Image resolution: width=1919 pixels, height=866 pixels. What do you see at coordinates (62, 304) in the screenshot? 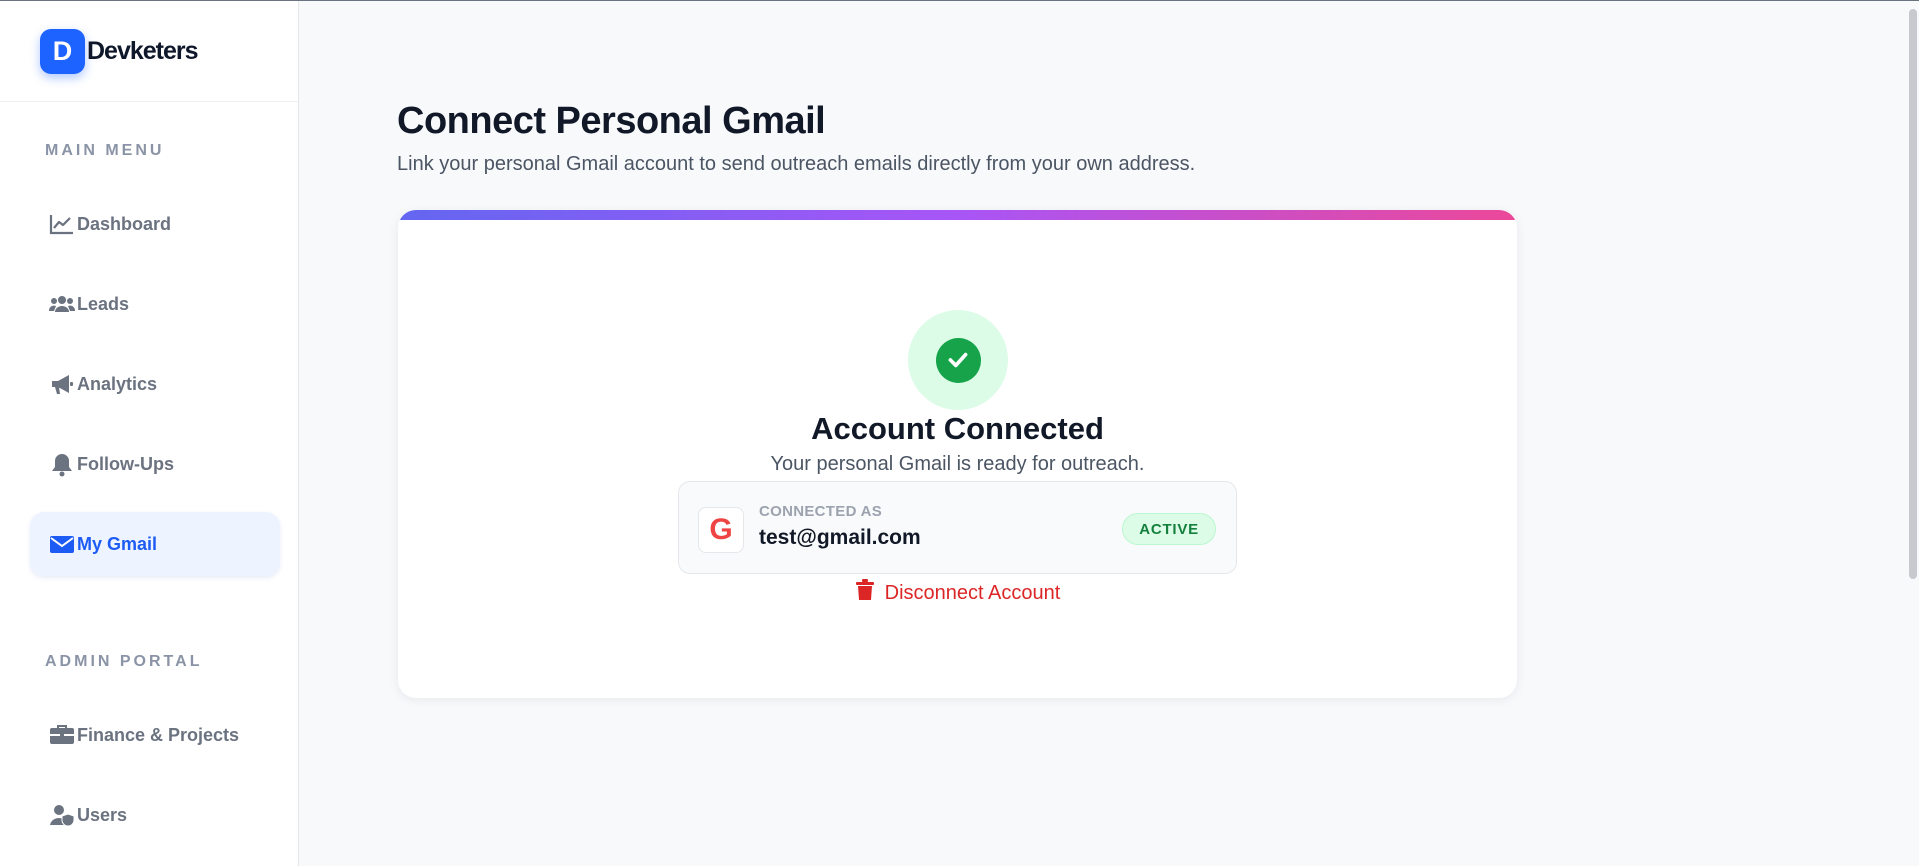
I see `users-icon` at bounding box center [62, 304].